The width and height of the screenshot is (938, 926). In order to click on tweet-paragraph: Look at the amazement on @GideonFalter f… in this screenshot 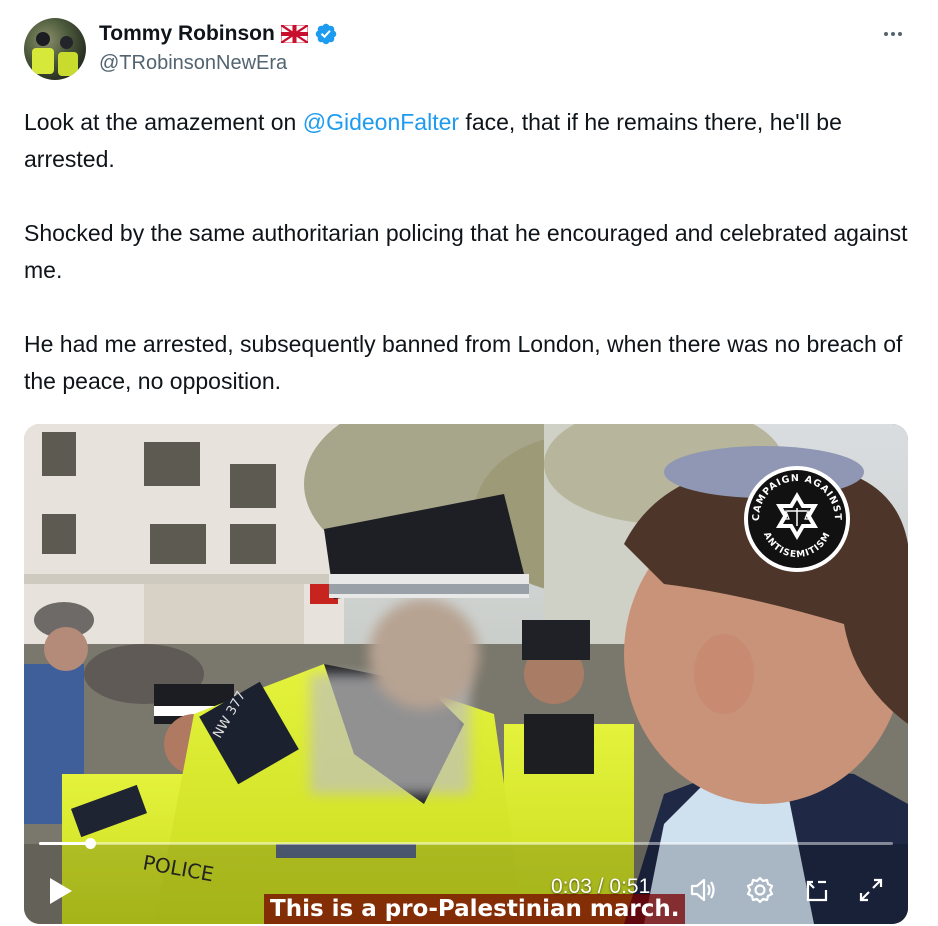, I will do `click(470, 141)`.